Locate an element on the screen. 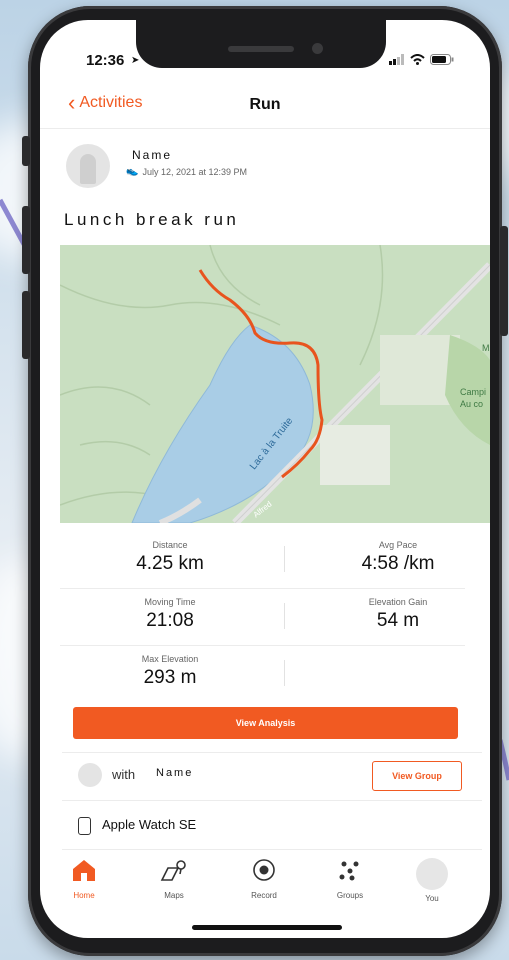 This screenshot has width=509, height=960. group-row: with Name View Group is located at coordinates (272, 775).